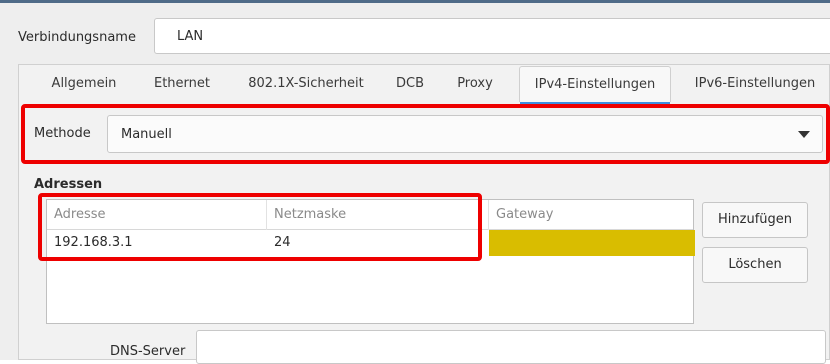 Image resolution: width=830 pixels, height=364 pixels. I want to click on method-dropdown: Manuell, so click(465, 134).